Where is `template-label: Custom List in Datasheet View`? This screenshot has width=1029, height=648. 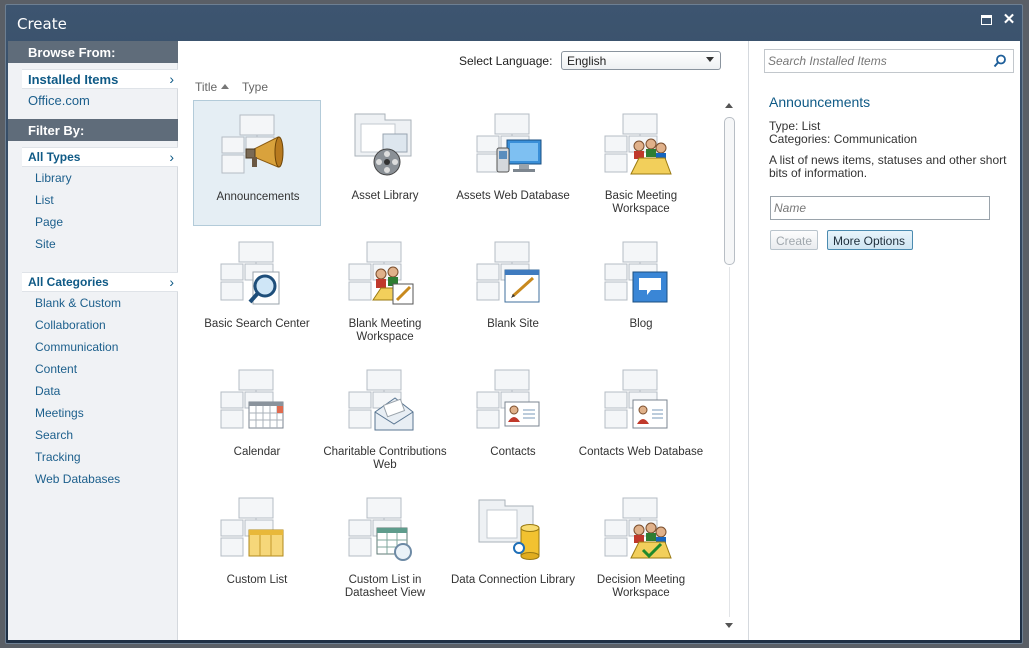
template-label: Custom List in Datasheet View is located at coordinates (385, 586).